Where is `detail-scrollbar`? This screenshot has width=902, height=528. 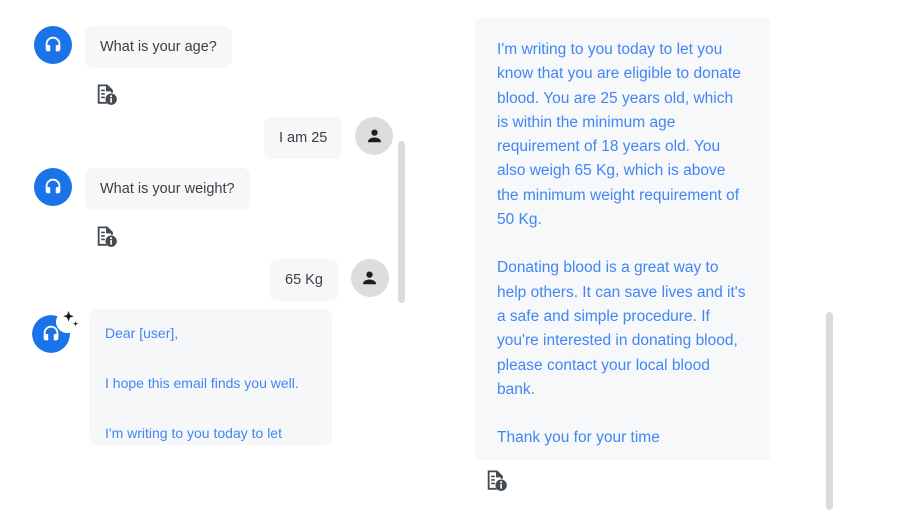
detail-scrollbar is located at coordinates (829, 411).